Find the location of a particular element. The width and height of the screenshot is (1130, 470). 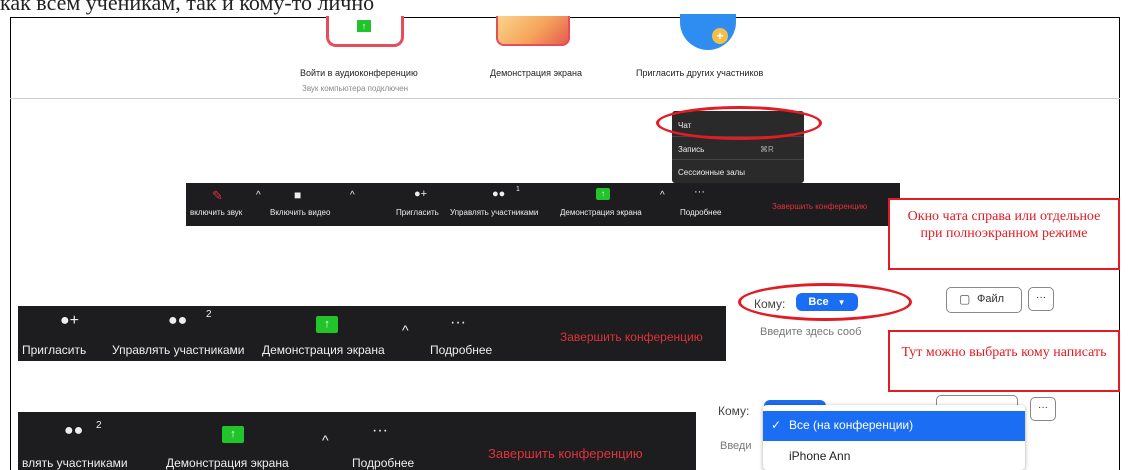

callout-choose-recipient: Тут можно выбрать кому написать is located at coordinates (1004, 361).